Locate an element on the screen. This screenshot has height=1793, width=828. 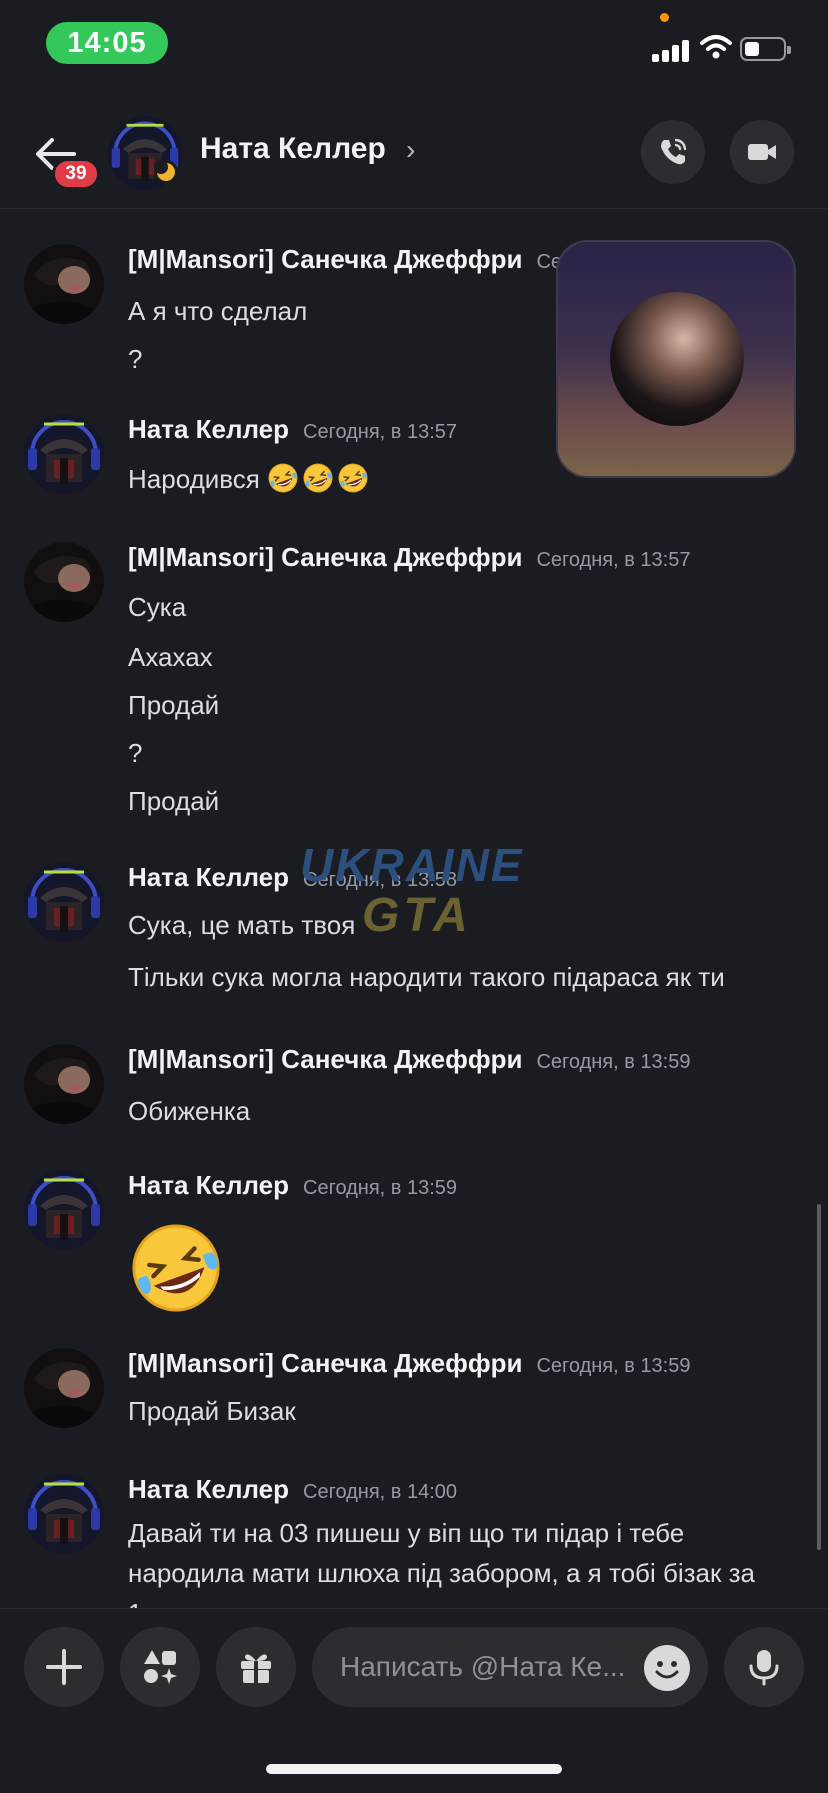
message-text: 1грн is located at coordinates (154, 1603).